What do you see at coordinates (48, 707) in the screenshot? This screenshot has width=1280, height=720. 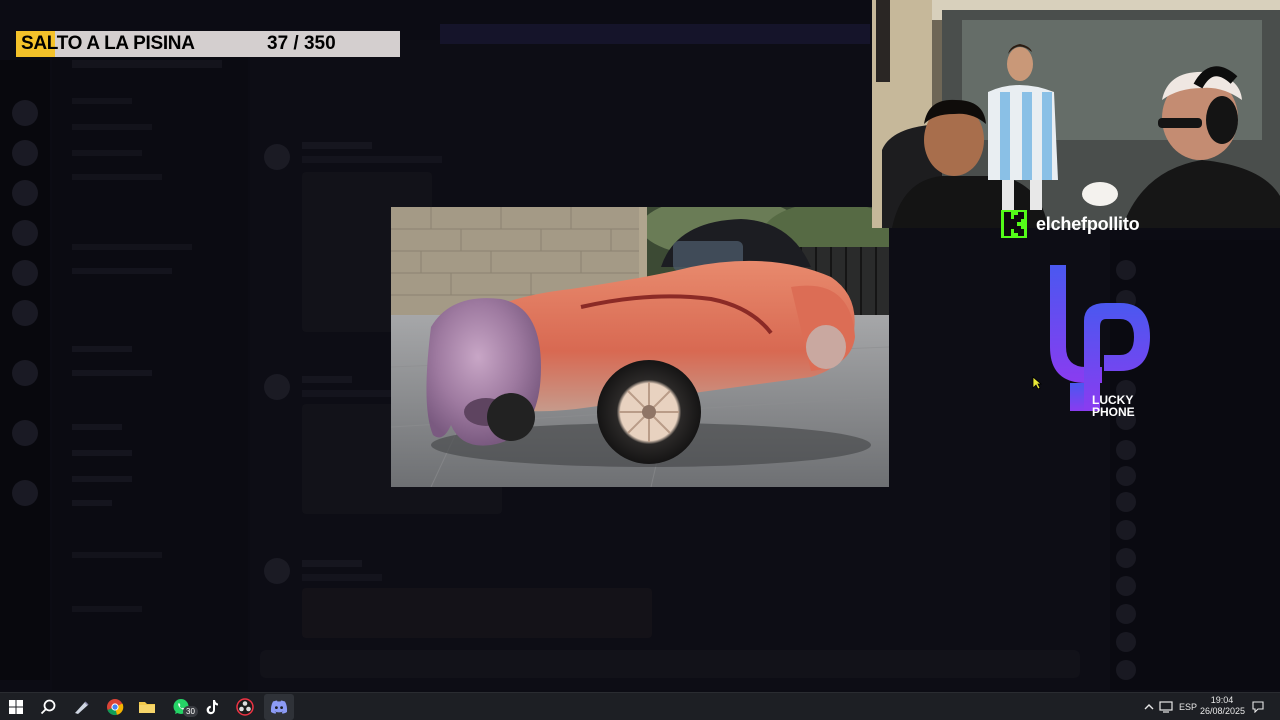 I see `search-icon` at bounding box center [48, 707].